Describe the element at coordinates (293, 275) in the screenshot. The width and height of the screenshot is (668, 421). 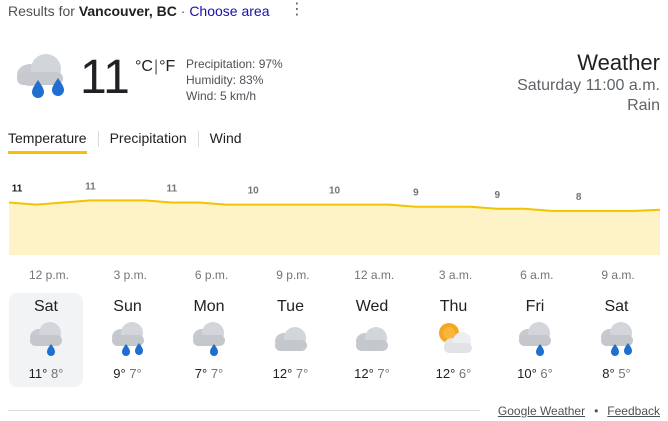
I see `x-axis-label: 9 p.m.` at that location.